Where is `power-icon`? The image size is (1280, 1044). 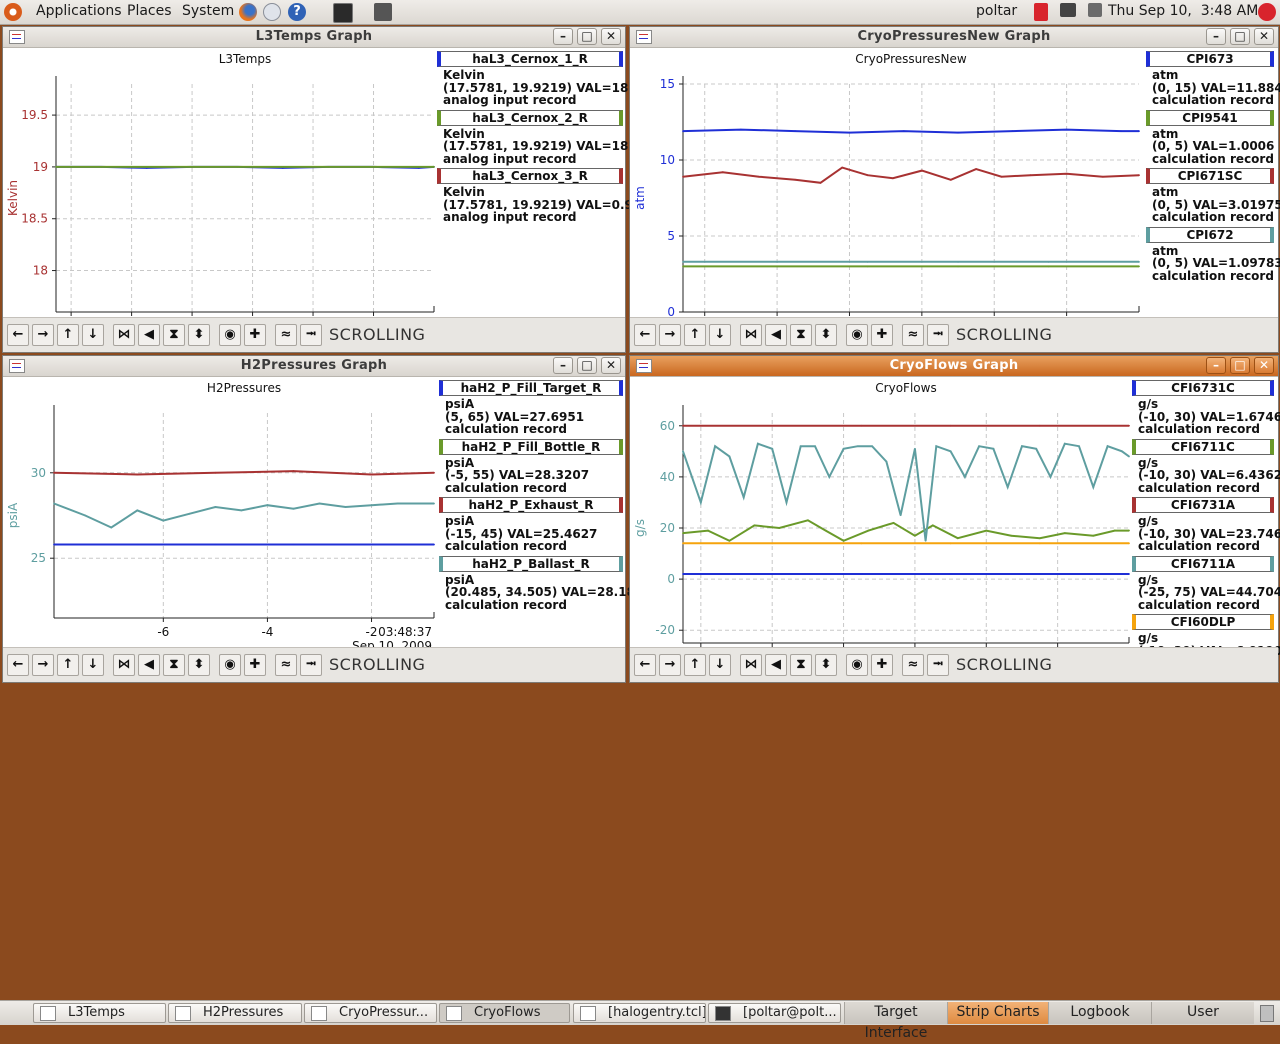 power-icon is located at coordinates (1267, 12).